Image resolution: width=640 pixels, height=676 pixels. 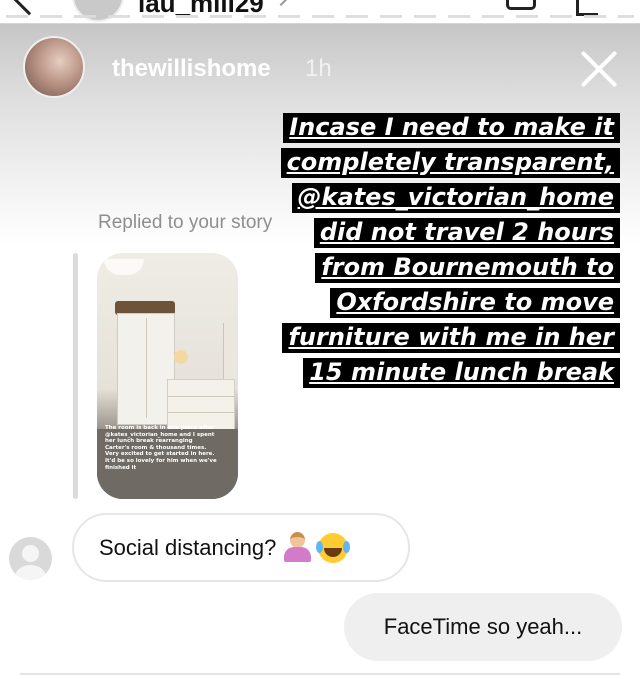 I want to click on story-avatar, so click(x=54, y=67).